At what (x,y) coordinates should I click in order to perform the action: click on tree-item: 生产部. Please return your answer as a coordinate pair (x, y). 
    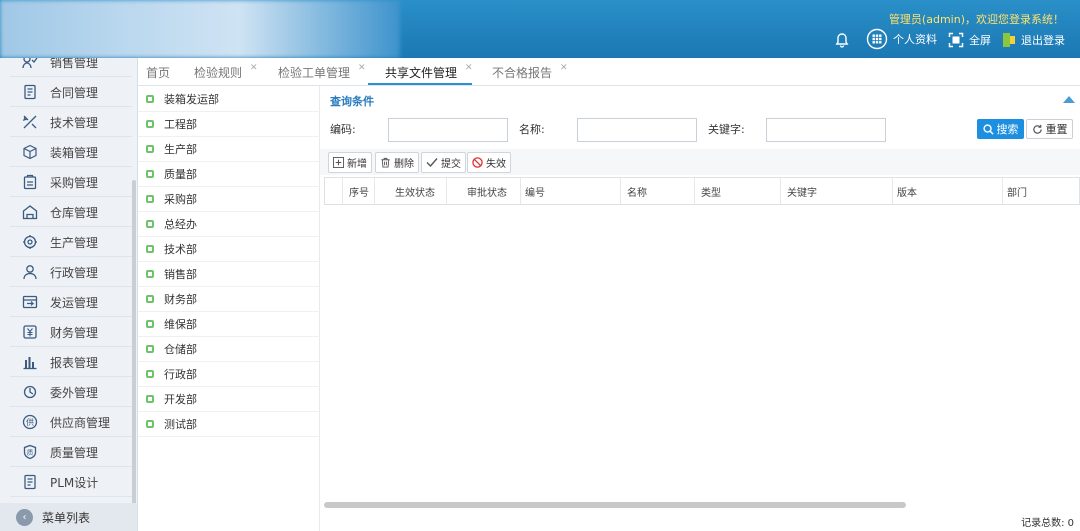
    Looking at the image, I should click on (229, 149).